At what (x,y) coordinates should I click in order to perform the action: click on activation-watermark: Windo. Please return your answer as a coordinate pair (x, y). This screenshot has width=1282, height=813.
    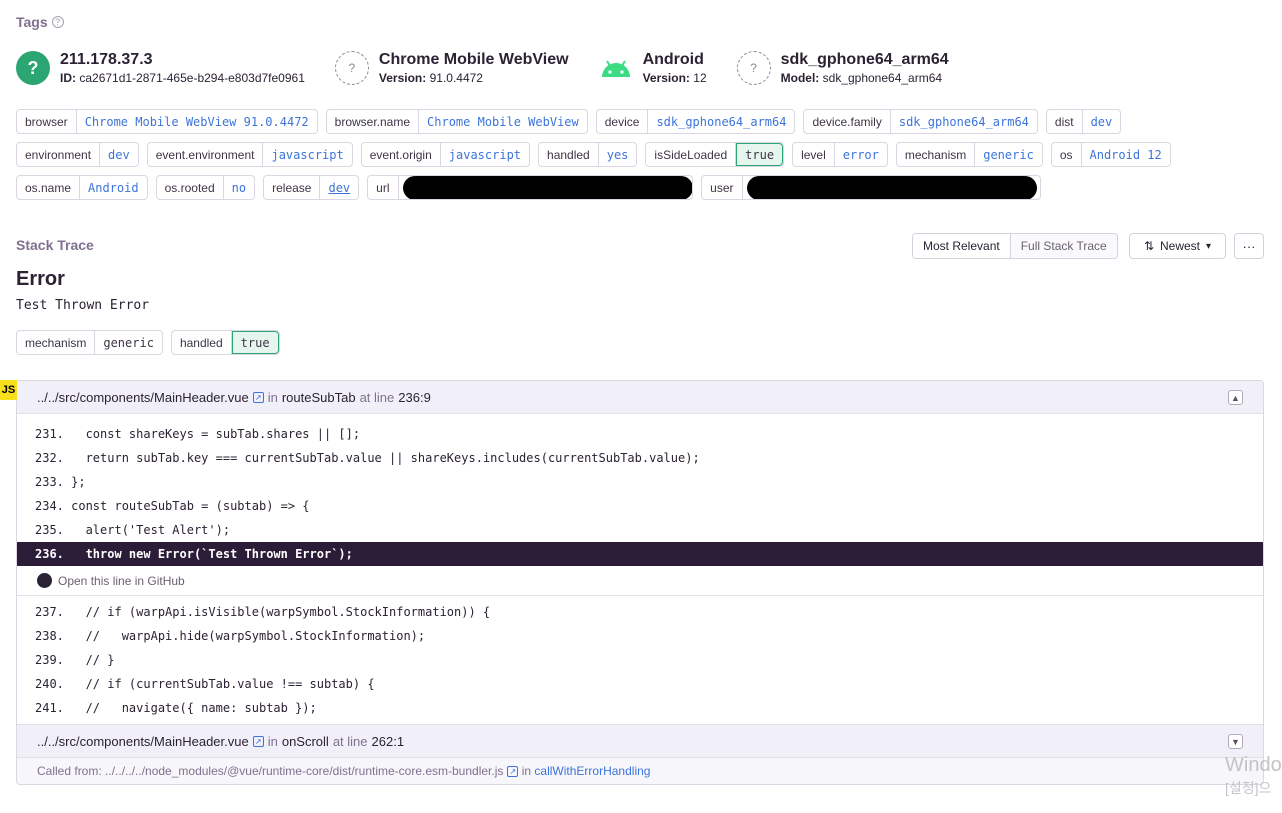
    Looking at the image, I should click on (1253, 765).